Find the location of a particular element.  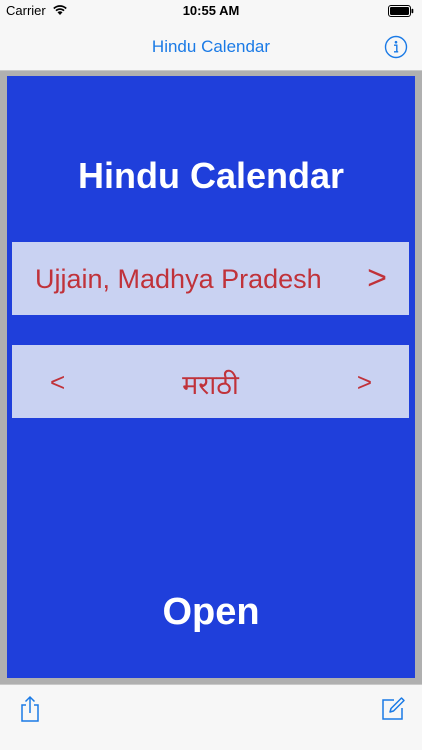

location-selector: Ujjain, Madhya Pradesh > is located at coordinates (210, 278).